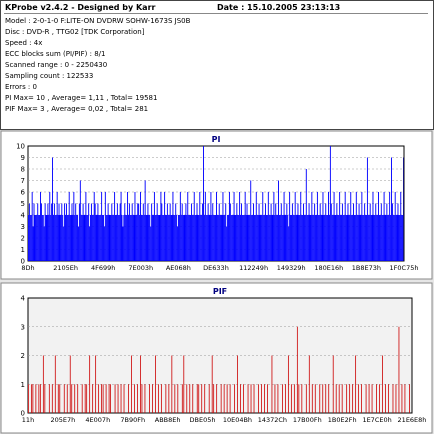 Image resolution: width=434 pixels, height=434 pixels. Describe the element at coordinates (216, 139) in the screenshot. I see `chart-title: PI` at that location.